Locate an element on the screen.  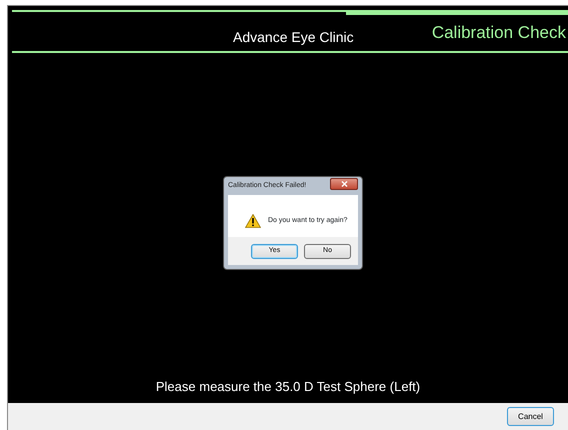
screen-title: Calibration Check is located at coordinates (499, 33).